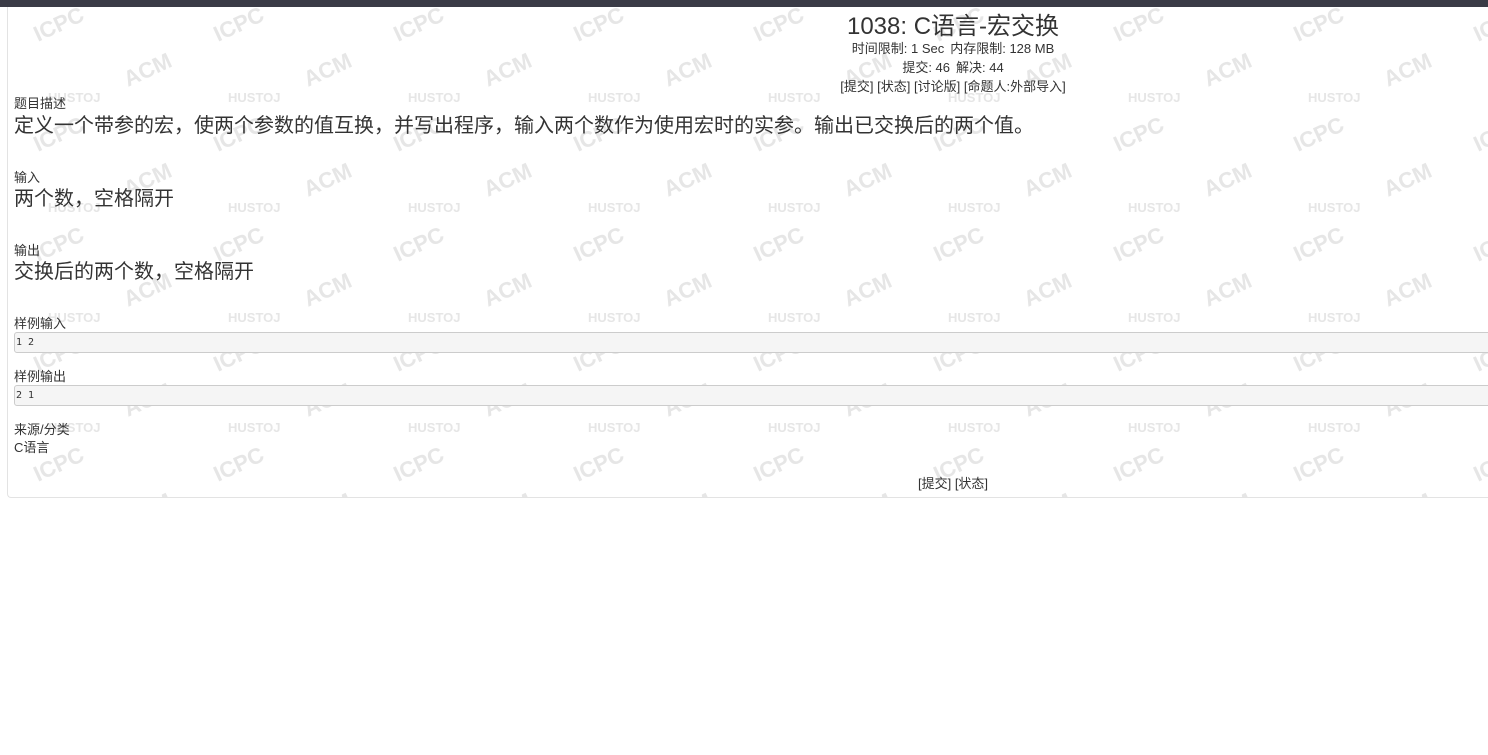 This screenshot has width=1488, height=755. What do you see at coordinates (42, 429) in the screenshot?
I see `source-label: 来源/分类` at bounding box center [42, 429].